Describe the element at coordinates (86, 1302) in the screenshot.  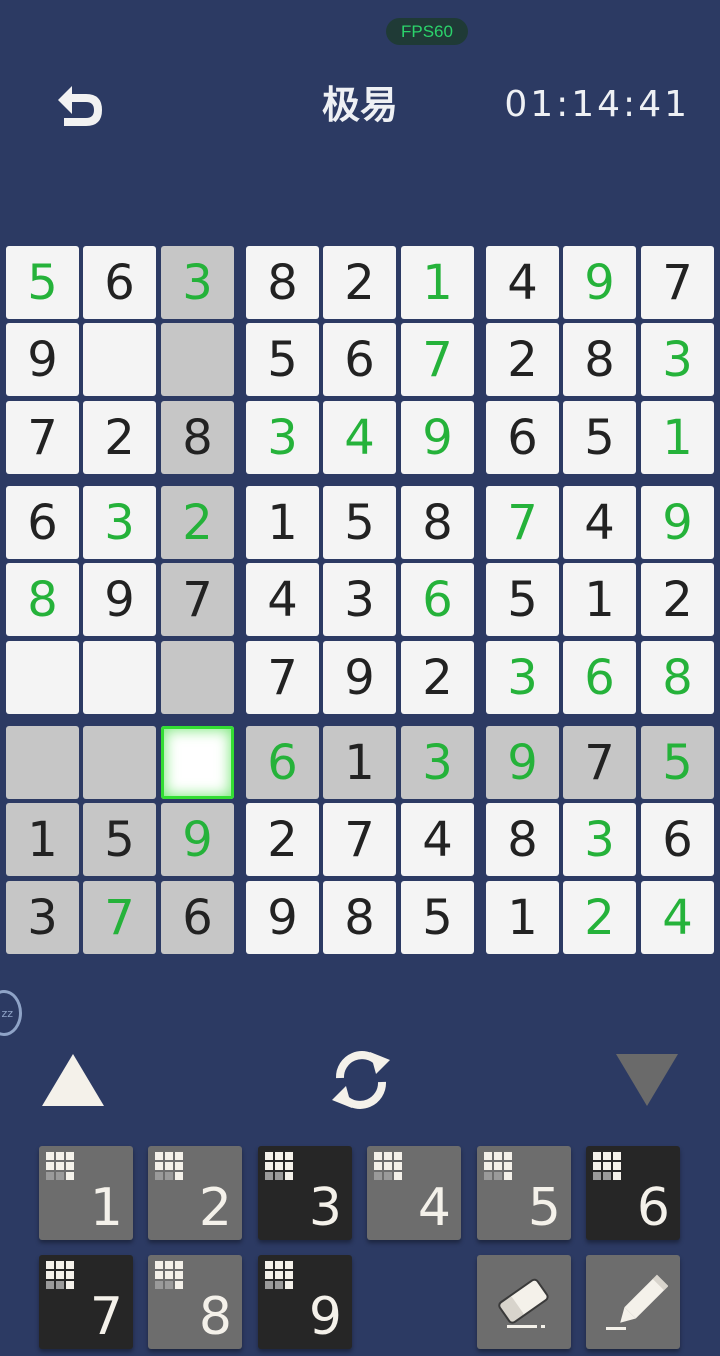
I see `number-key-7: 7` at that location.